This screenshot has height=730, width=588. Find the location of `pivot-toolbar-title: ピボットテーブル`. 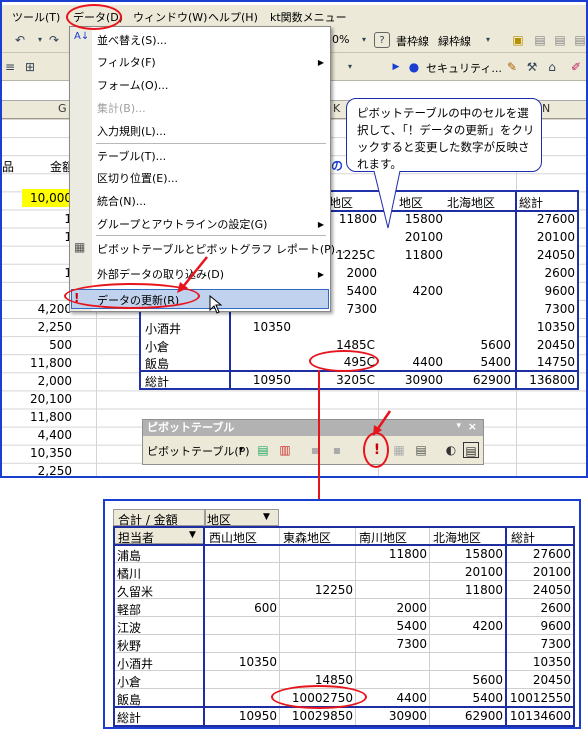

pivot-toolbar-title: ピボットテーブル is located at coordinates (313, 428).